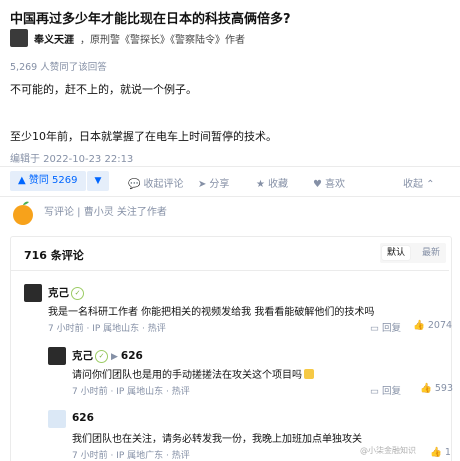  Describe the element at coordinates (440, 325) in the screenshot. I see `like-count: 2074` at that location.